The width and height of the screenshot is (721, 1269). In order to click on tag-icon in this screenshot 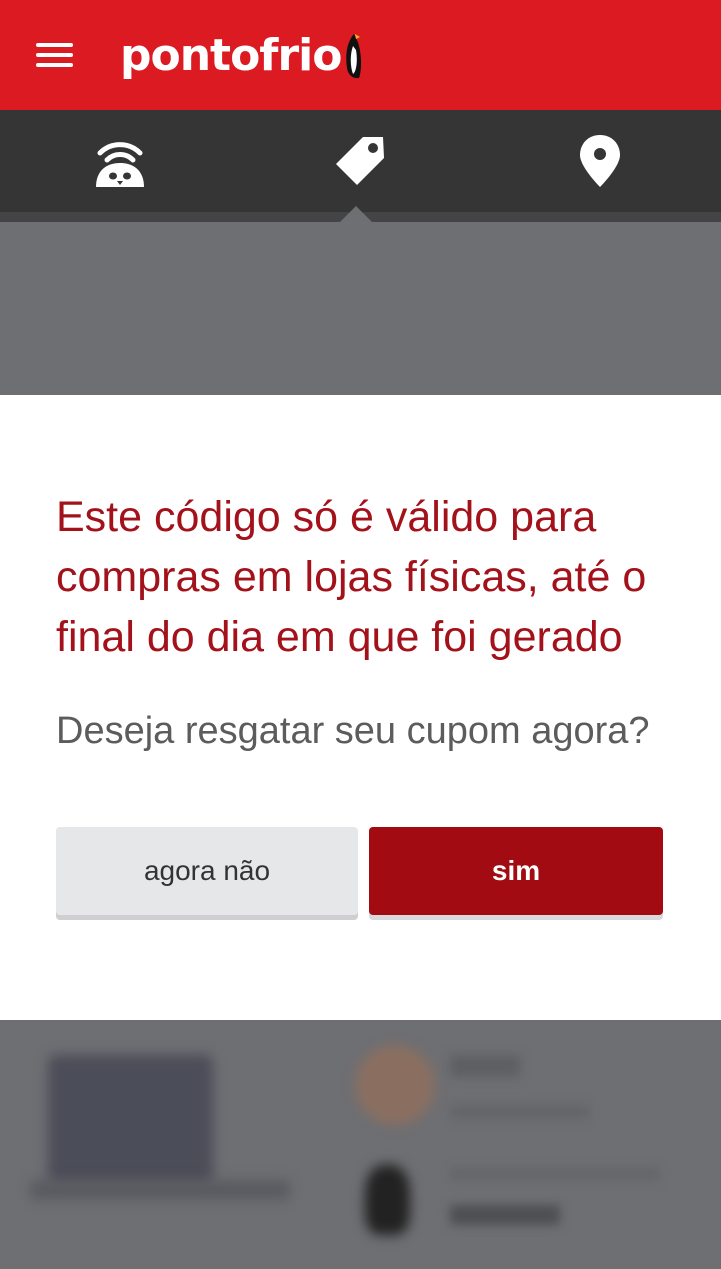, I will do `click(360, 161)`.